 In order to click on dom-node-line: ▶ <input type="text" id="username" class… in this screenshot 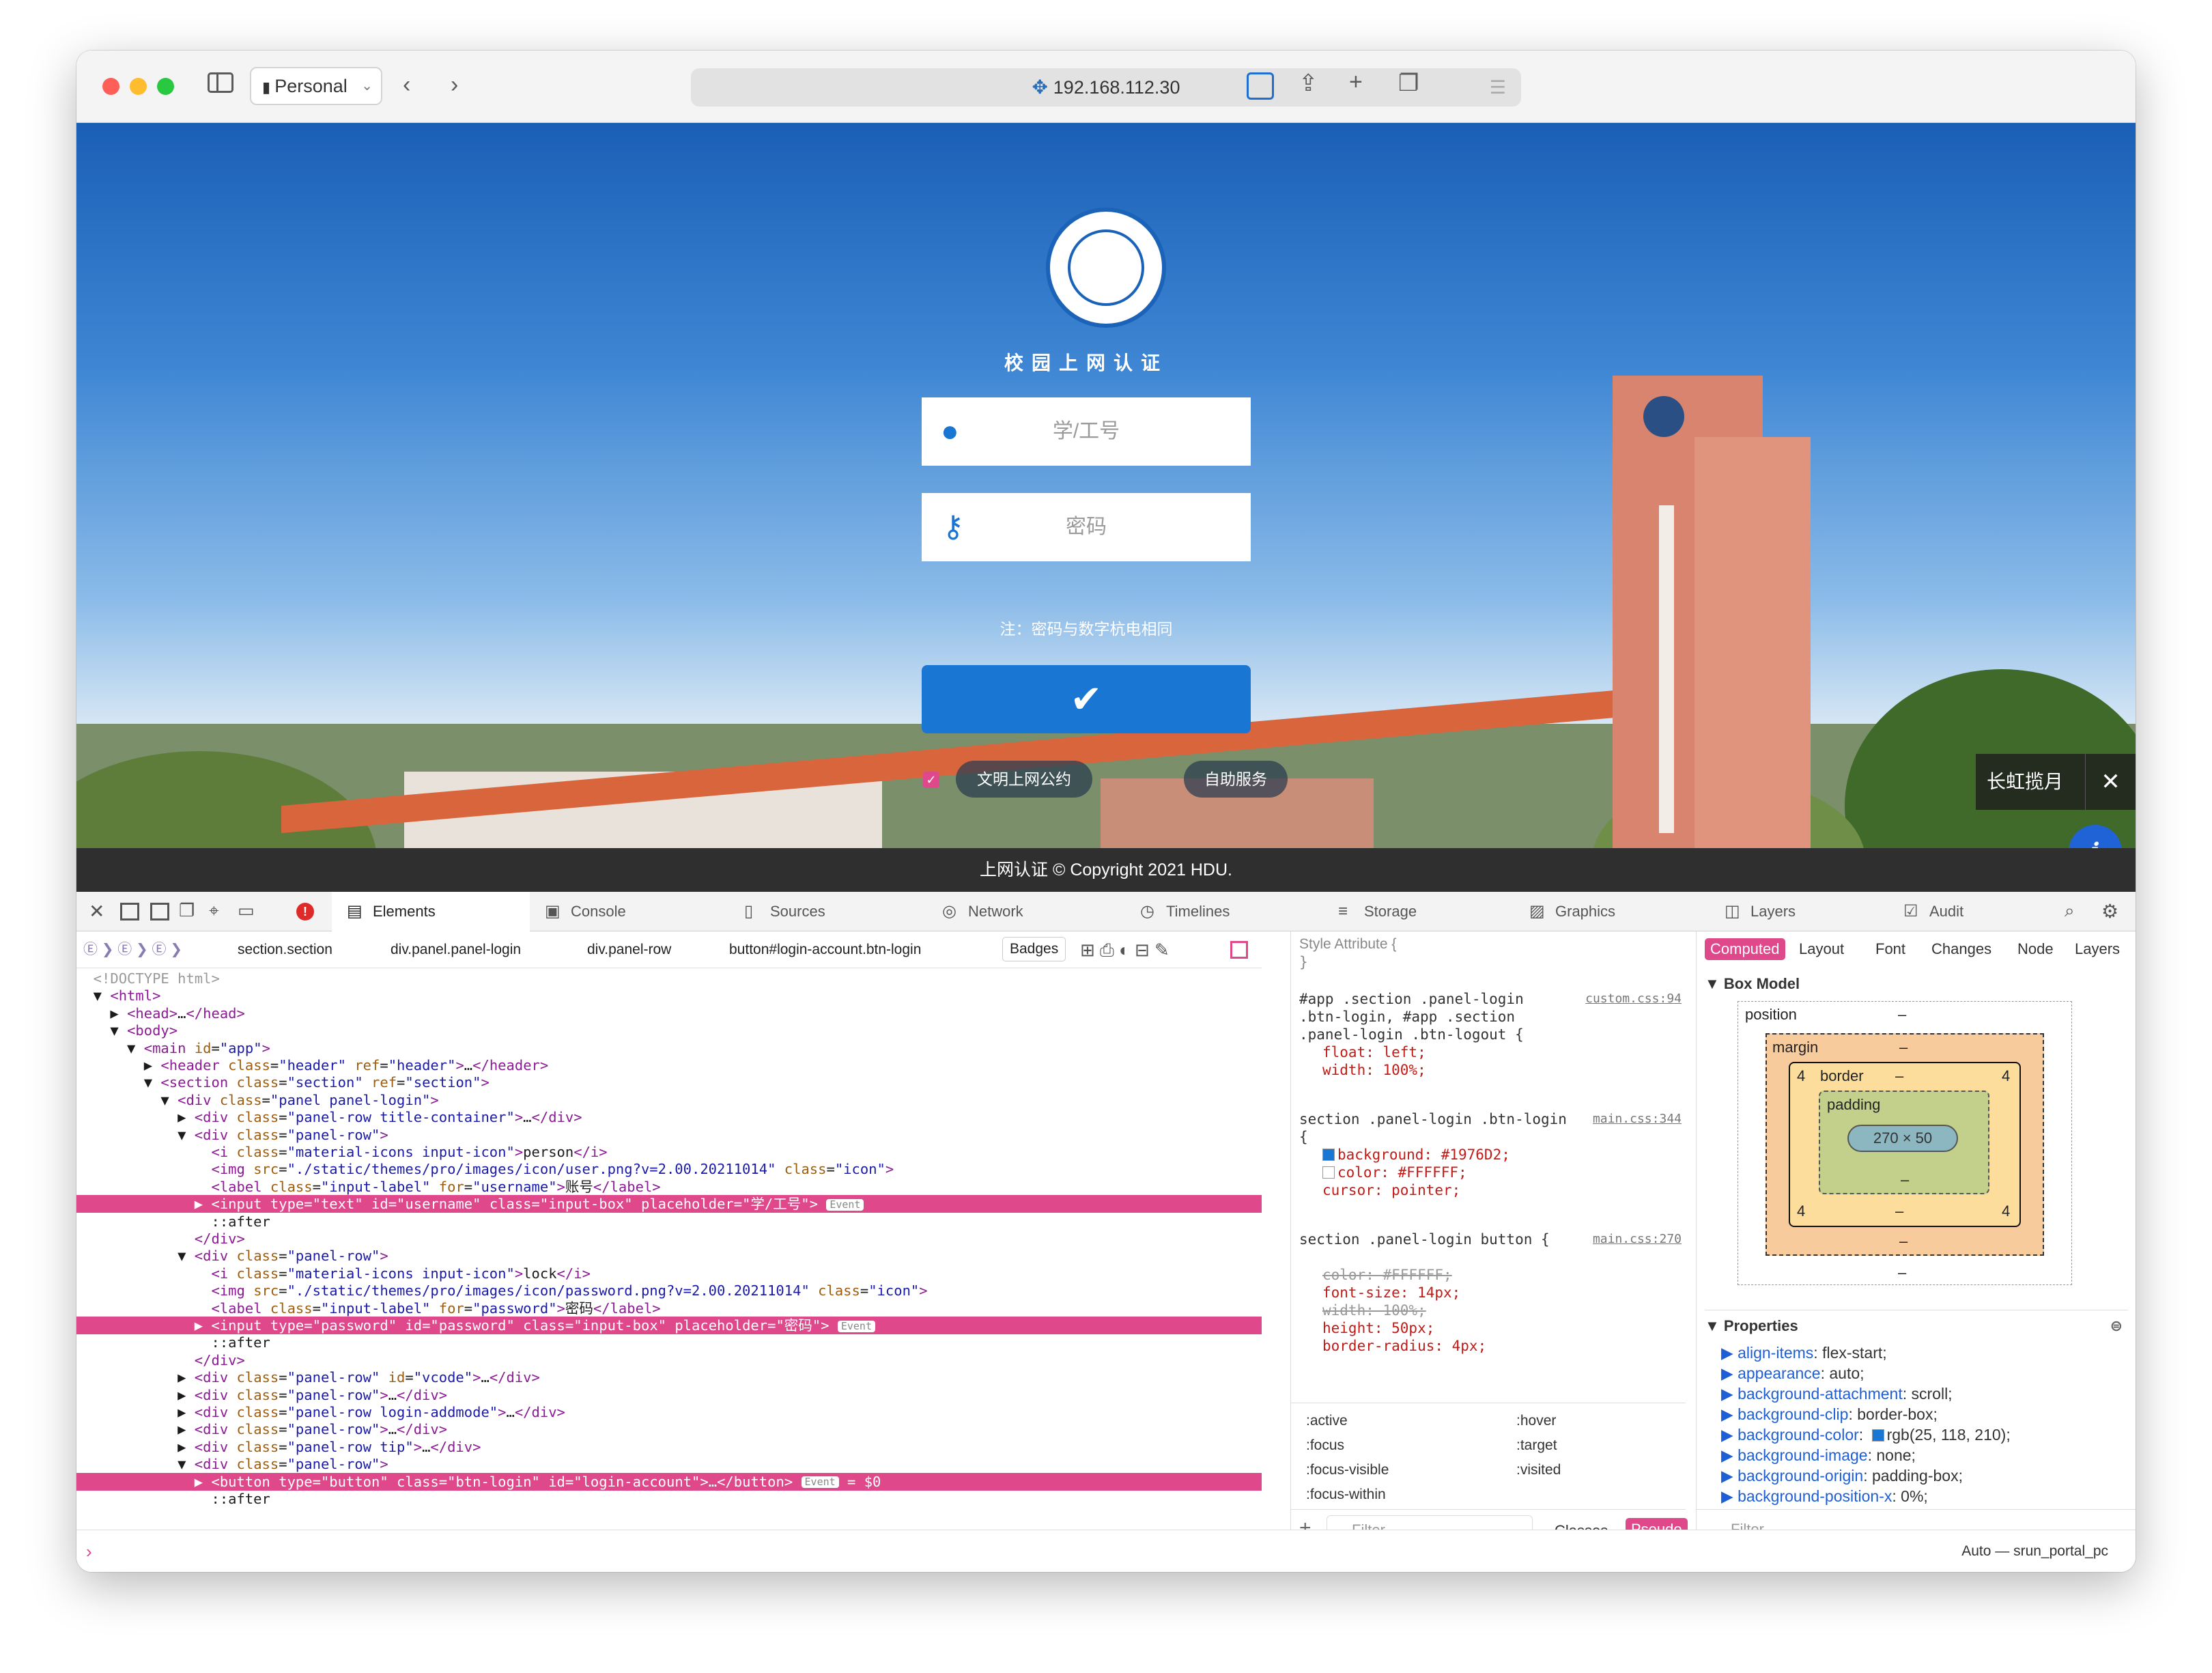, I will do `click(669, 1204)`.